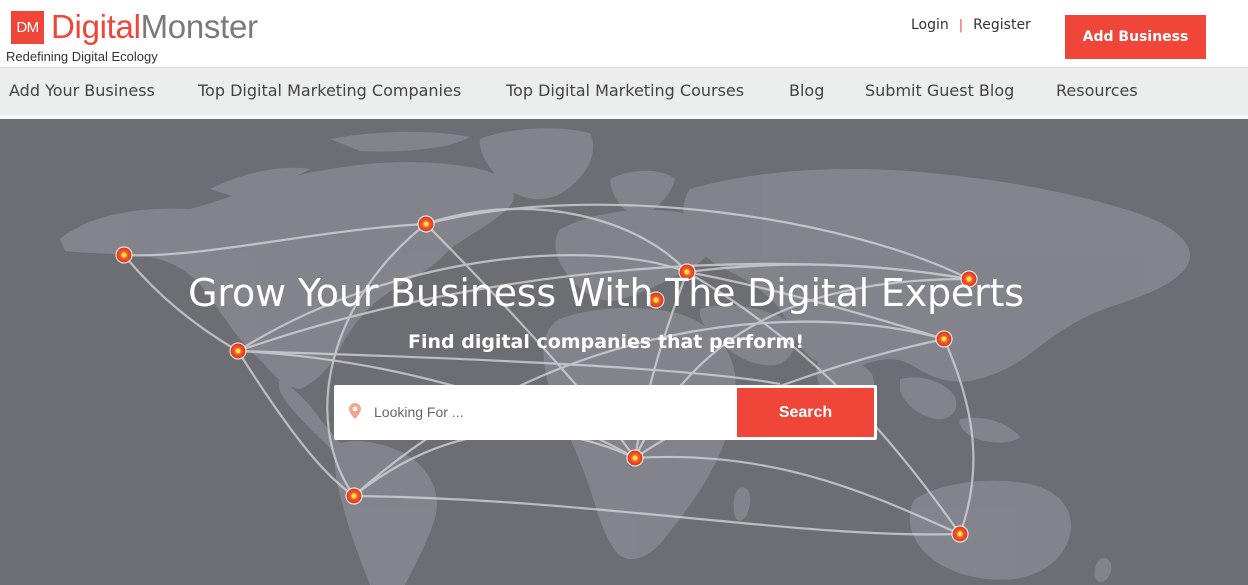 The width and height of the screenshot is (1248, 585). I want to click on logo-wordmark: DigitalMonster, so click(154, 27).